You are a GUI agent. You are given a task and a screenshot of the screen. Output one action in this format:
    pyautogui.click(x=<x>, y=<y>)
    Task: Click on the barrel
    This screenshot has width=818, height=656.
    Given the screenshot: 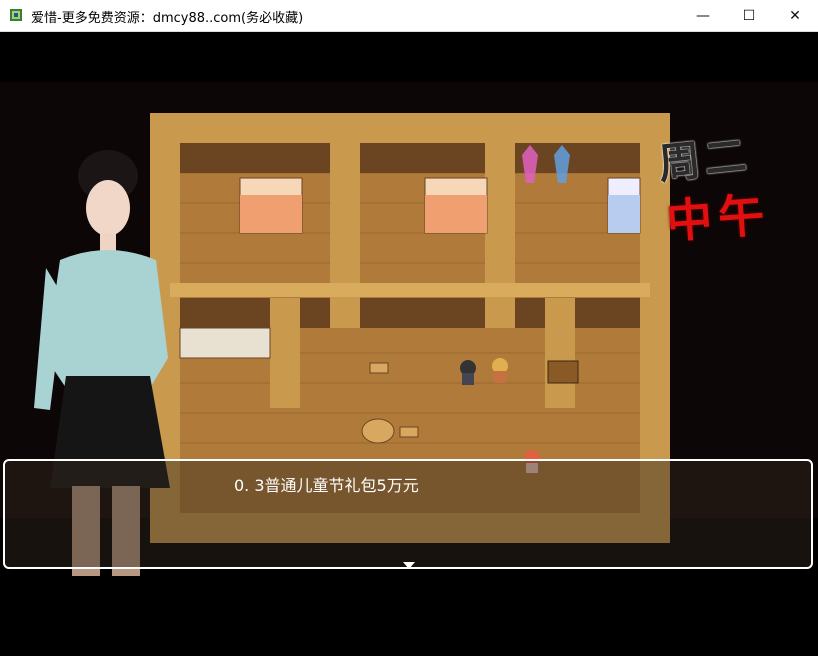 What is the action you would take?
    pyautogui.click(x=563, y=372)
    